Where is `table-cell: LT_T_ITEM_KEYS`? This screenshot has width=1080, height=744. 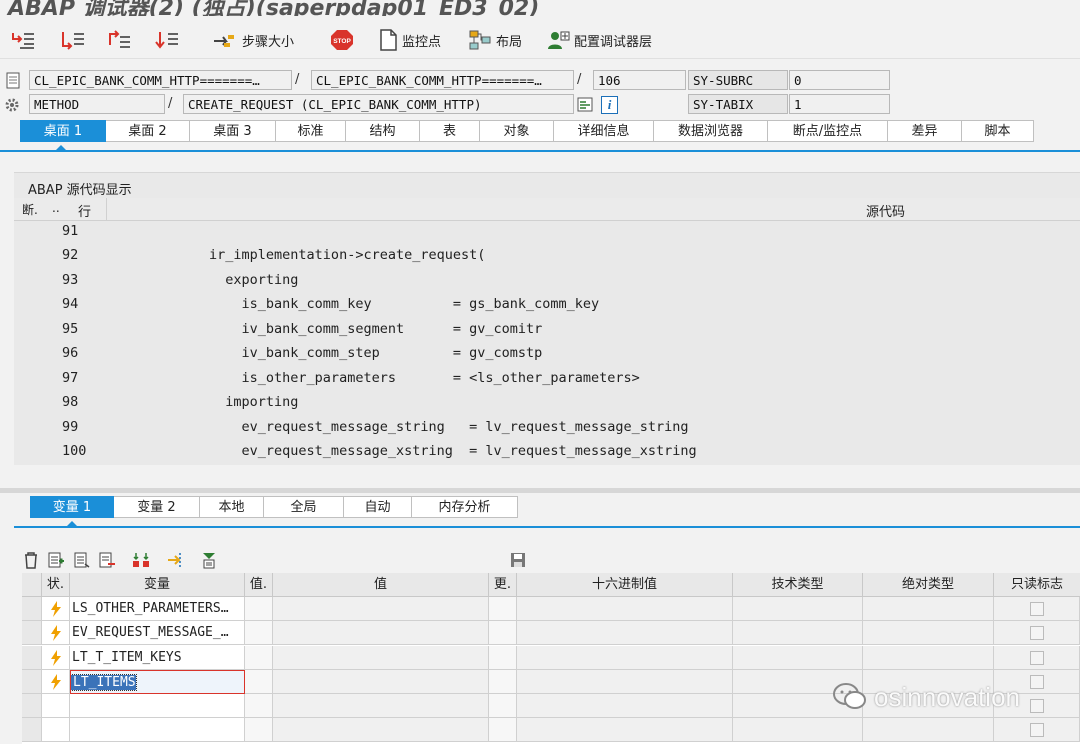
table-cell: LT_T_ITEM_KEYS is located at coordinates (157, 658).